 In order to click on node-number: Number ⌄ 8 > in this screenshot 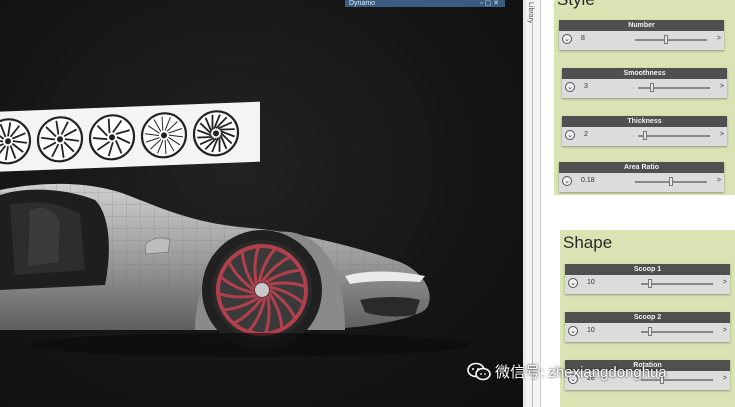, I will do `click(641, 35)`.